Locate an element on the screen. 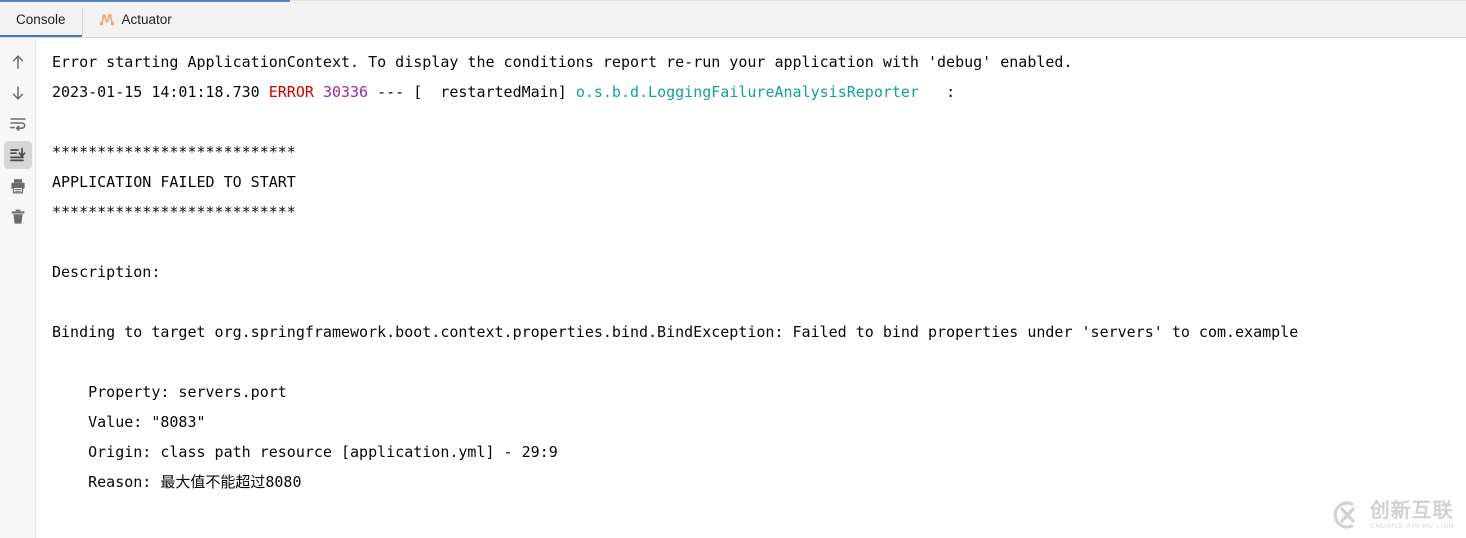  console-toolbar is located at coordinates (18, 288).